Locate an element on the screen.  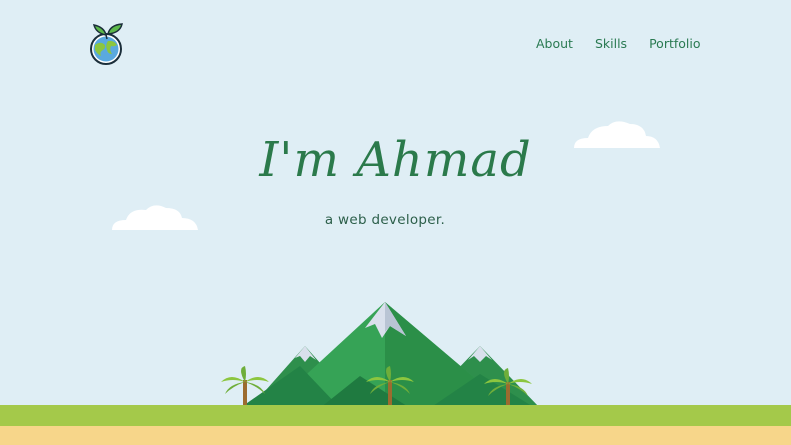
mountain-illustration is located at coordinates (380, 355).